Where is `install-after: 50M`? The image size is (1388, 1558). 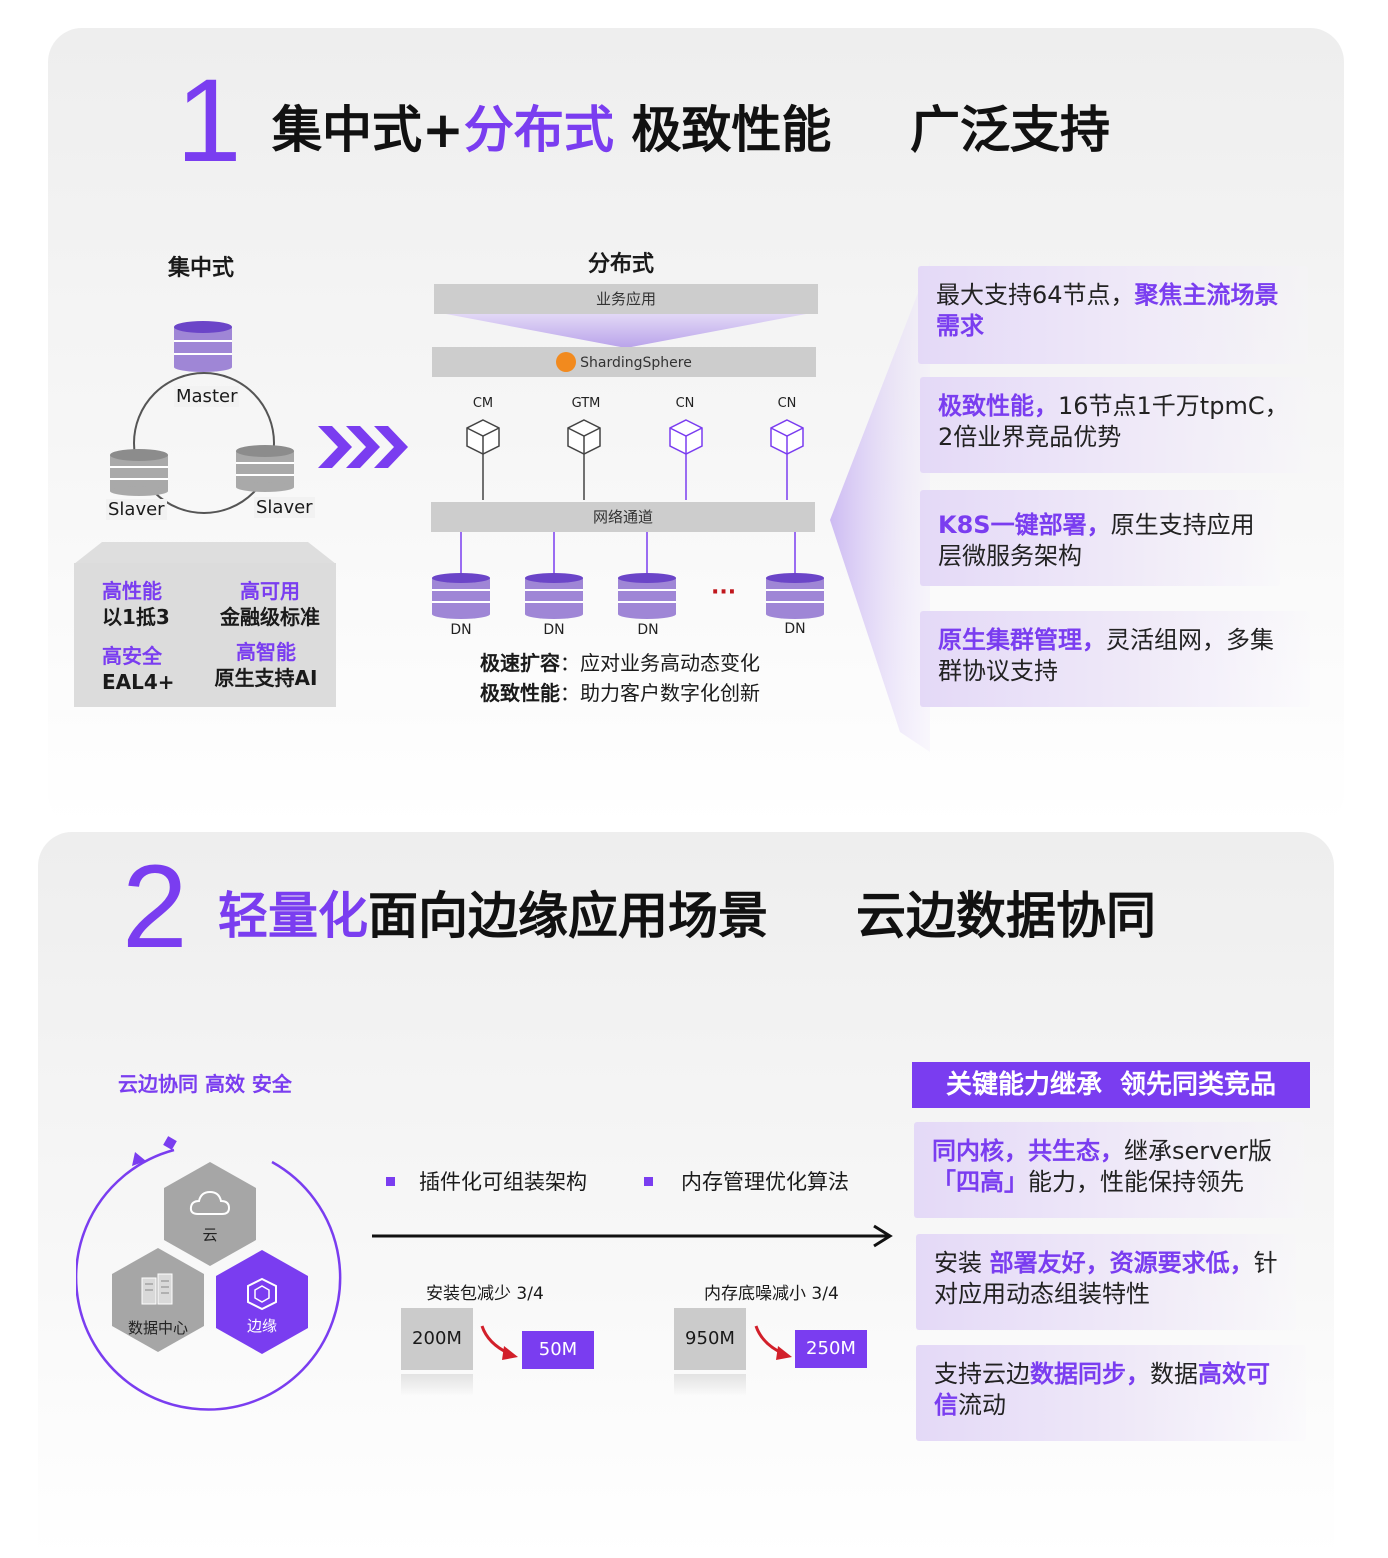 install-after: 50M is located at coordinates (558, 1350).